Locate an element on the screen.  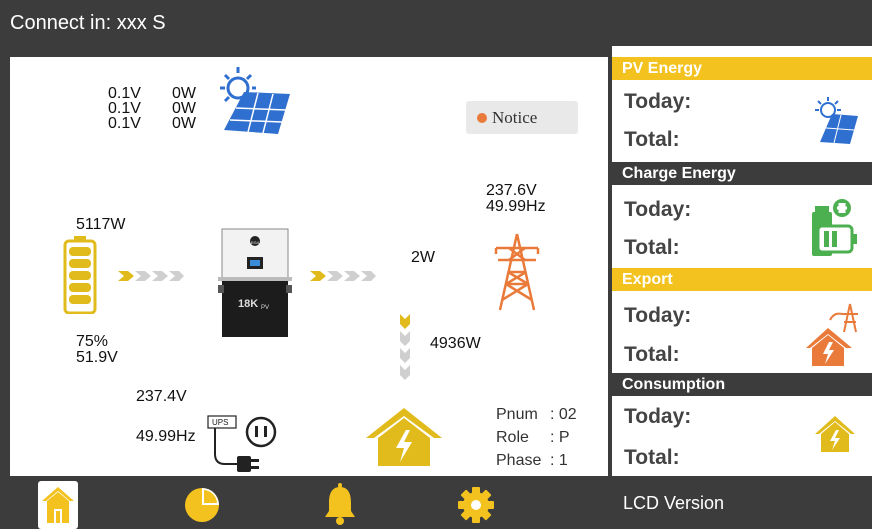
bell-icon is located at coordinates (340, 504).